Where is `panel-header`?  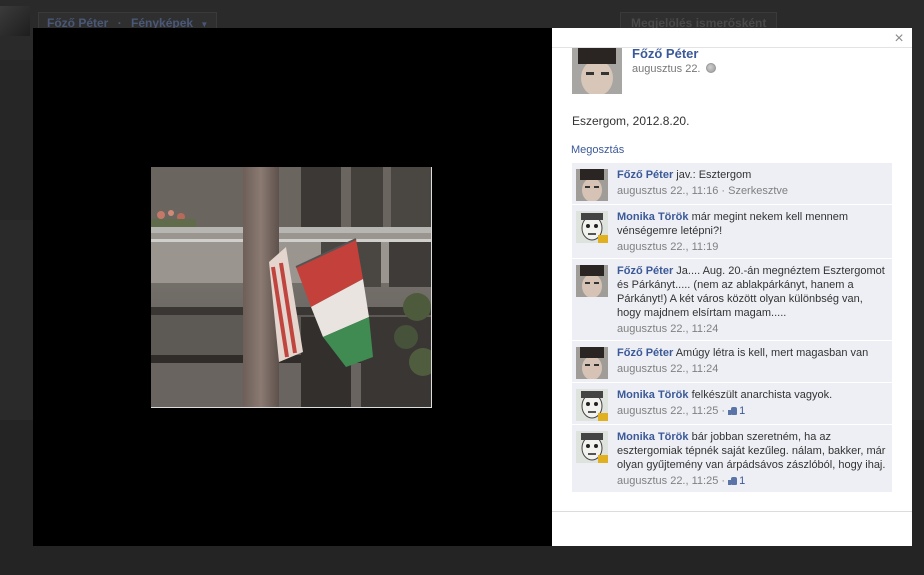 panel-header is located at coordinates (732, 38).